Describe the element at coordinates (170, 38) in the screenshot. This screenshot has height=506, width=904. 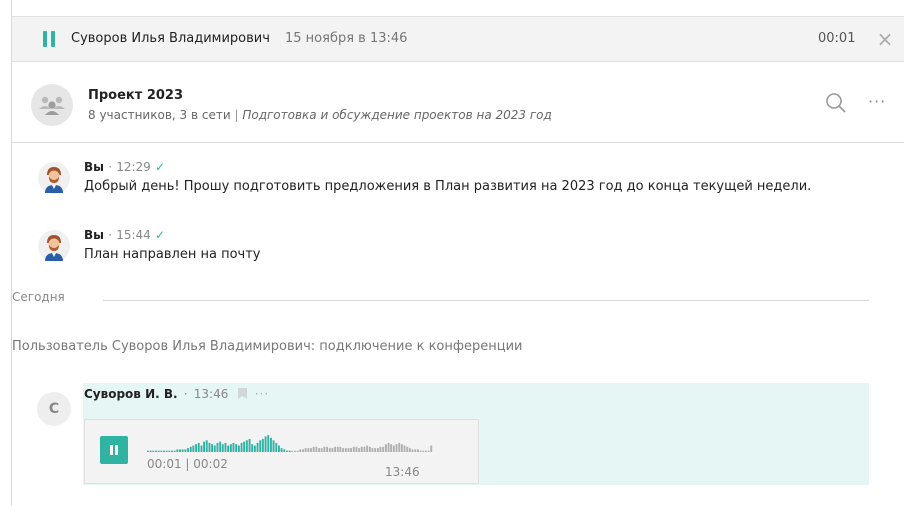
I see `player-sender-name: Суворов Илья Владимирович` at that location.